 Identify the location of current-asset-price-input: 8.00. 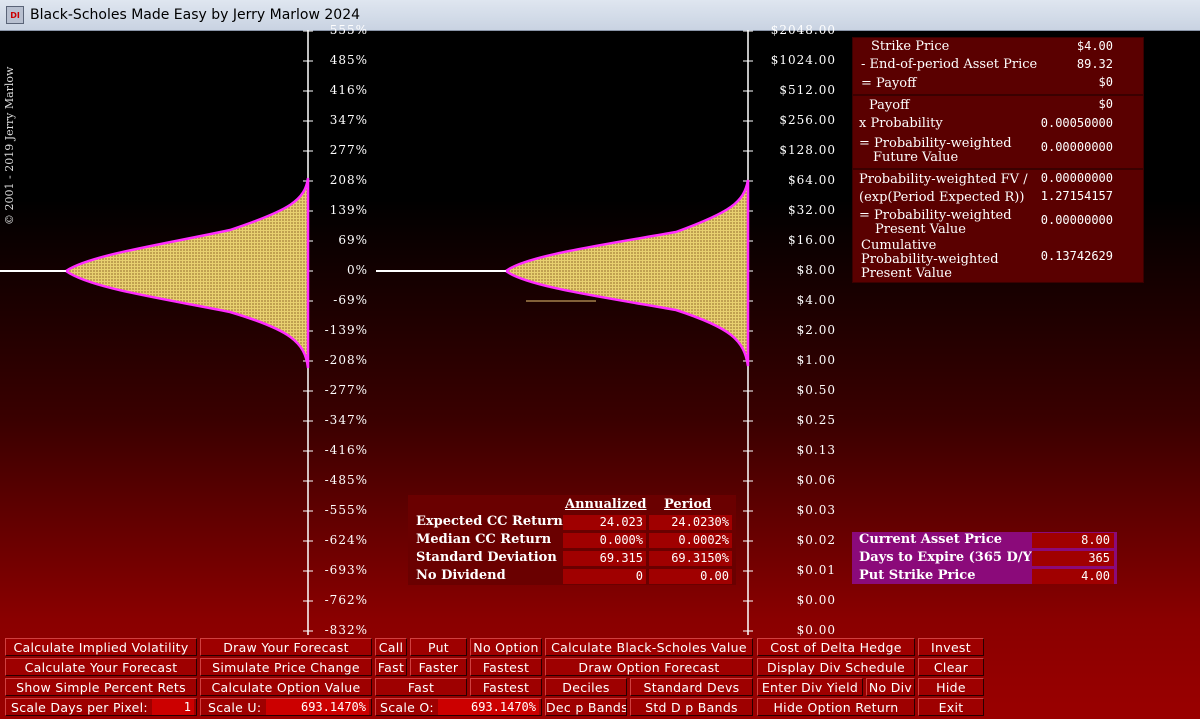
(1073, 540).